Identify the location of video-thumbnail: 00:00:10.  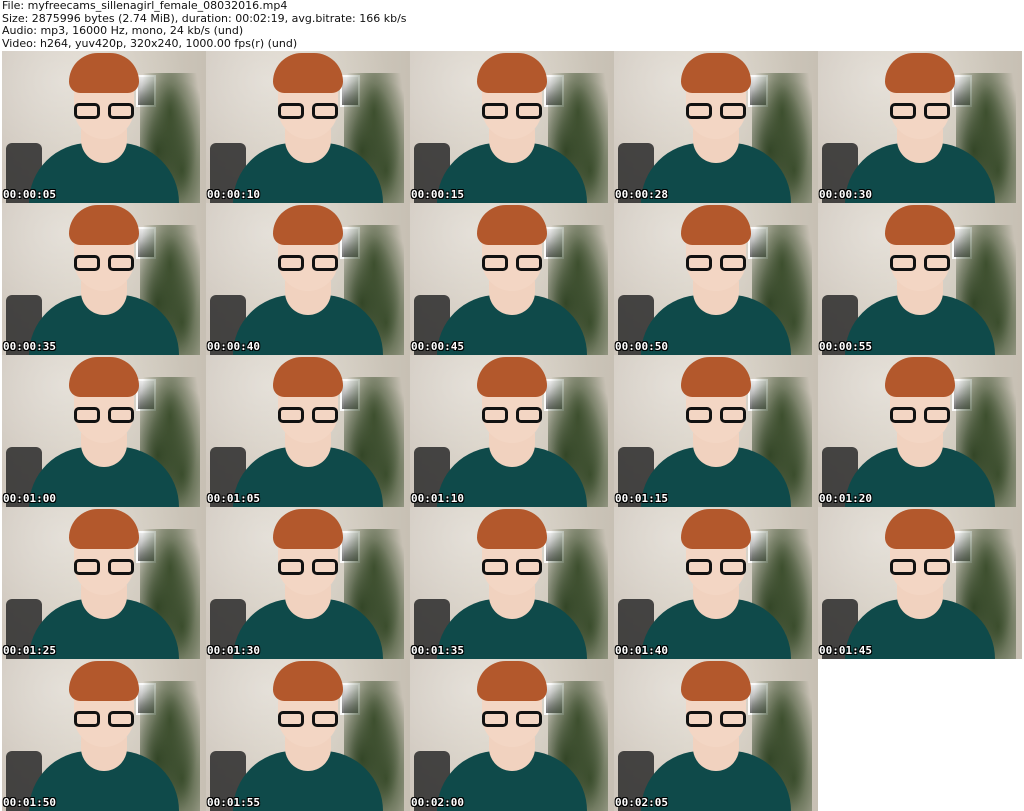
(308, 127).